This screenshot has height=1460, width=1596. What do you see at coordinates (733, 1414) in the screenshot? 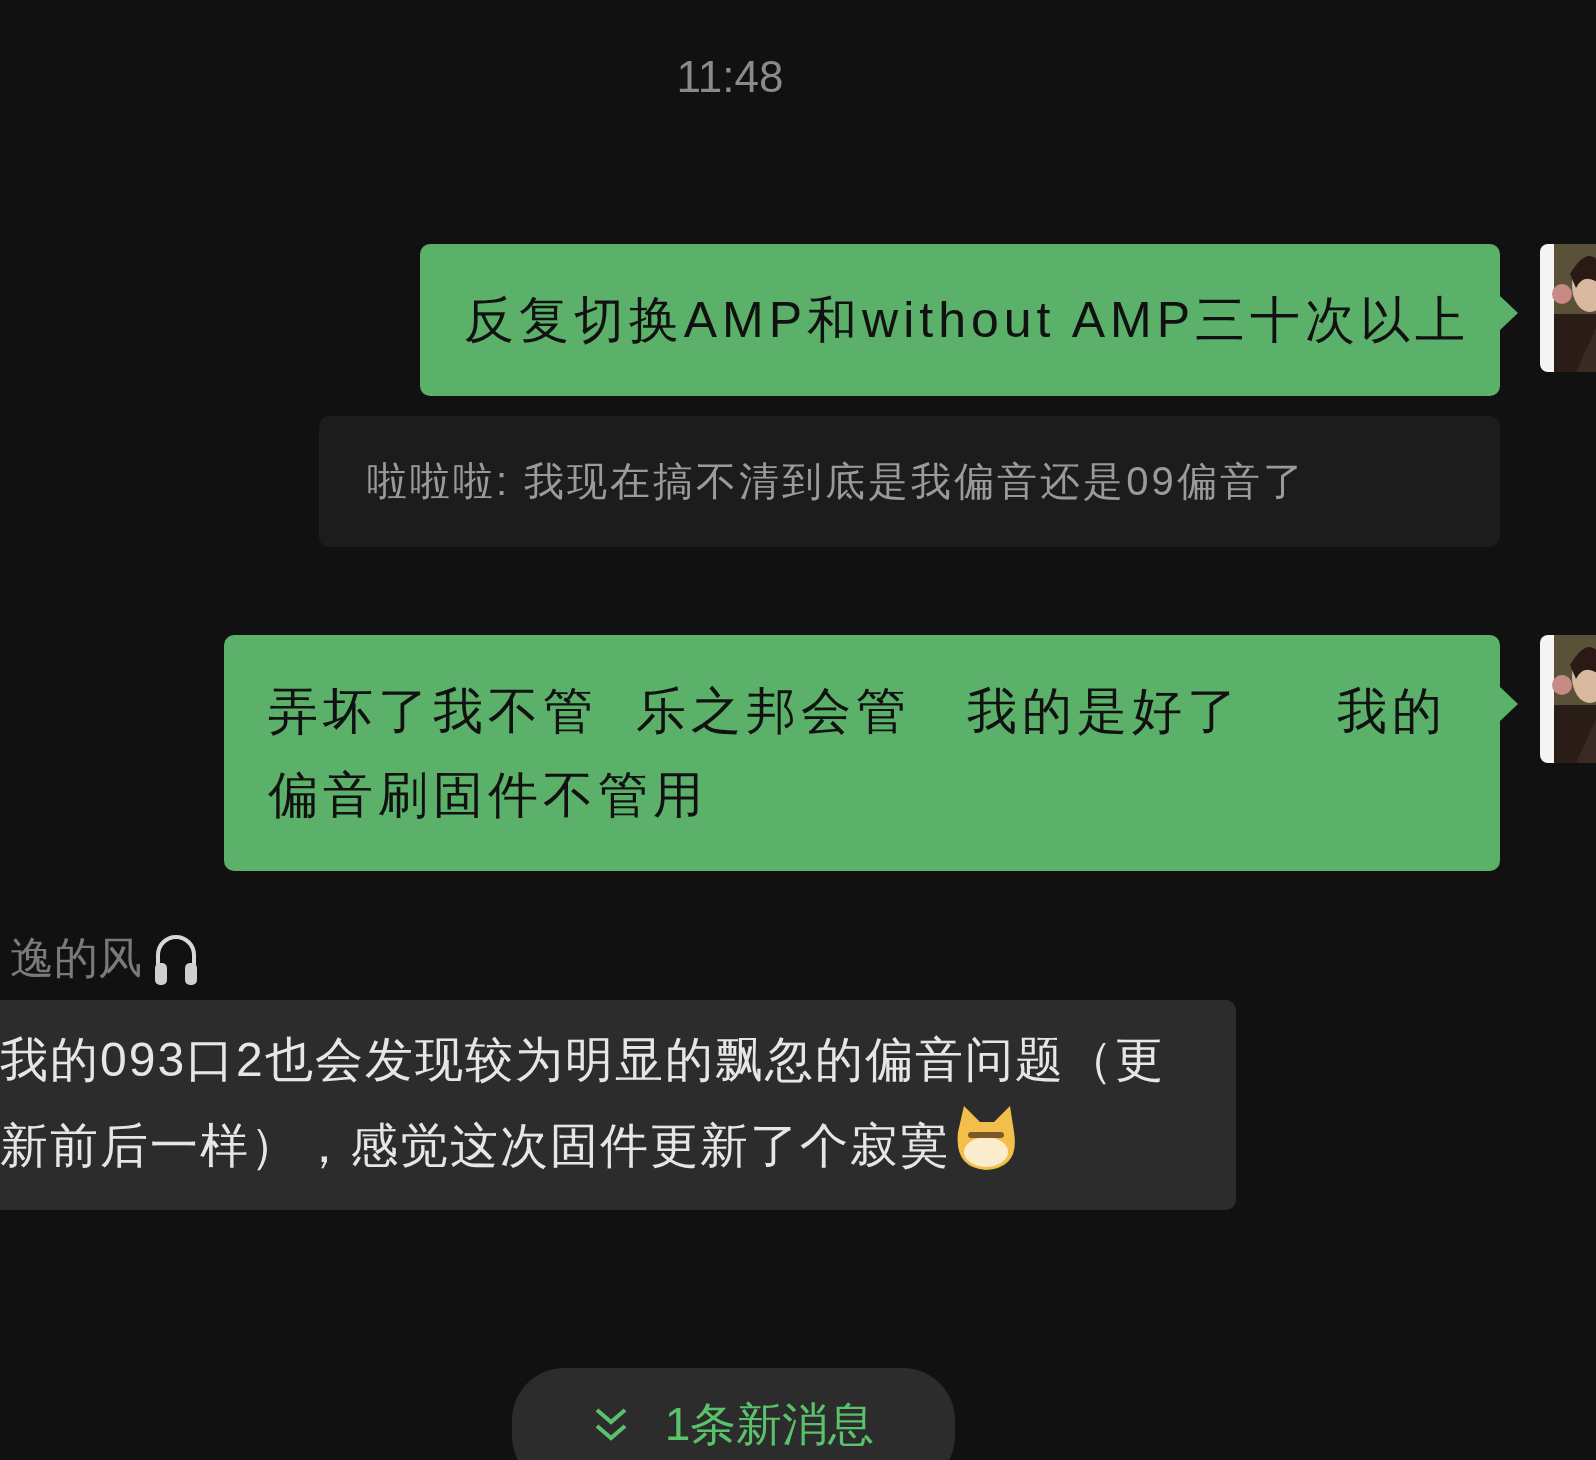
I see `new-messages-button: 1条新消息` at bounding box center [733, 1414].